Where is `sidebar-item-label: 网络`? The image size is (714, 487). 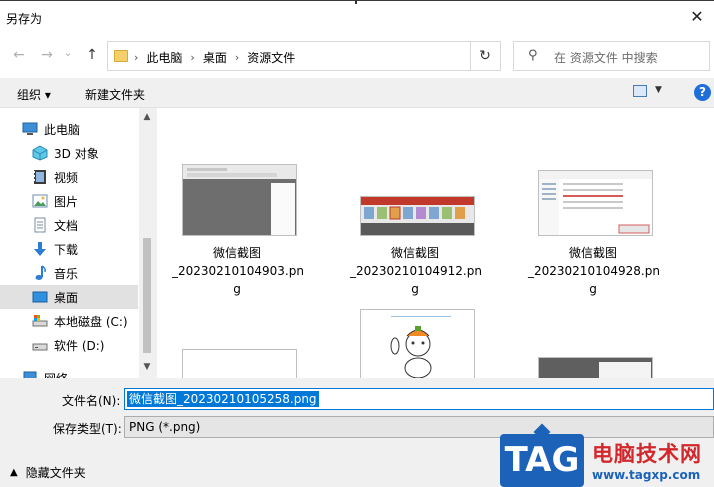
sidebar-item-label: 网络 is located at coordinates (56, 374).